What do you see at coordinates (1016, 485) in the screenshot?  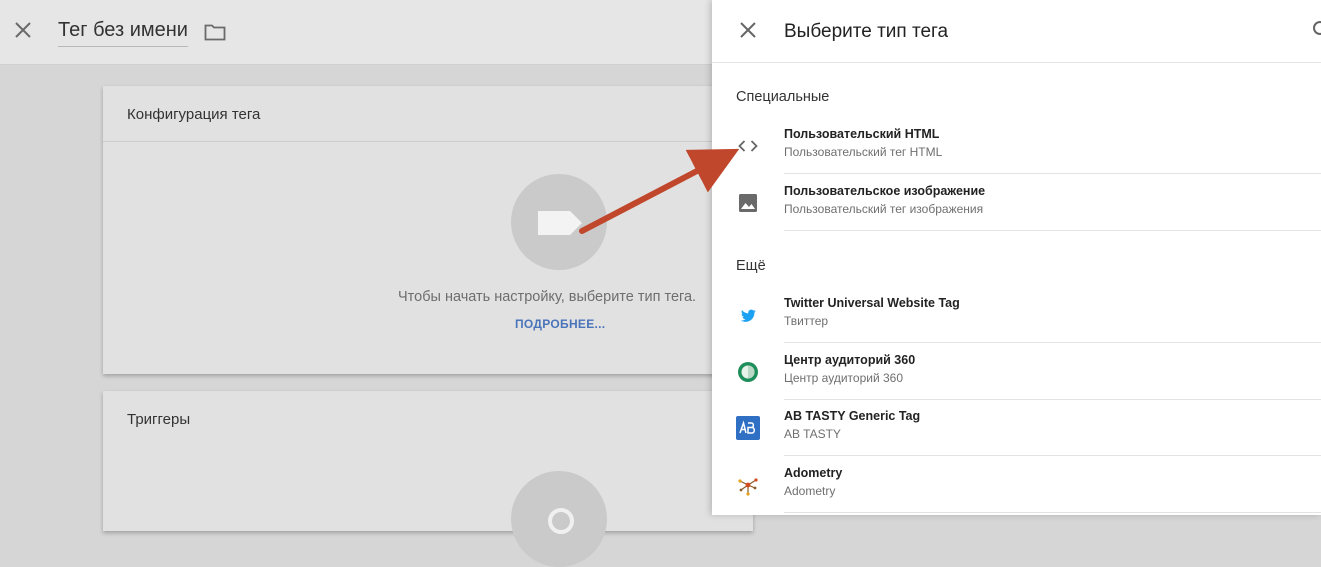 I see `tag-type-item-adometry: Adometry Adometry` at bounding box center [1016, 485].